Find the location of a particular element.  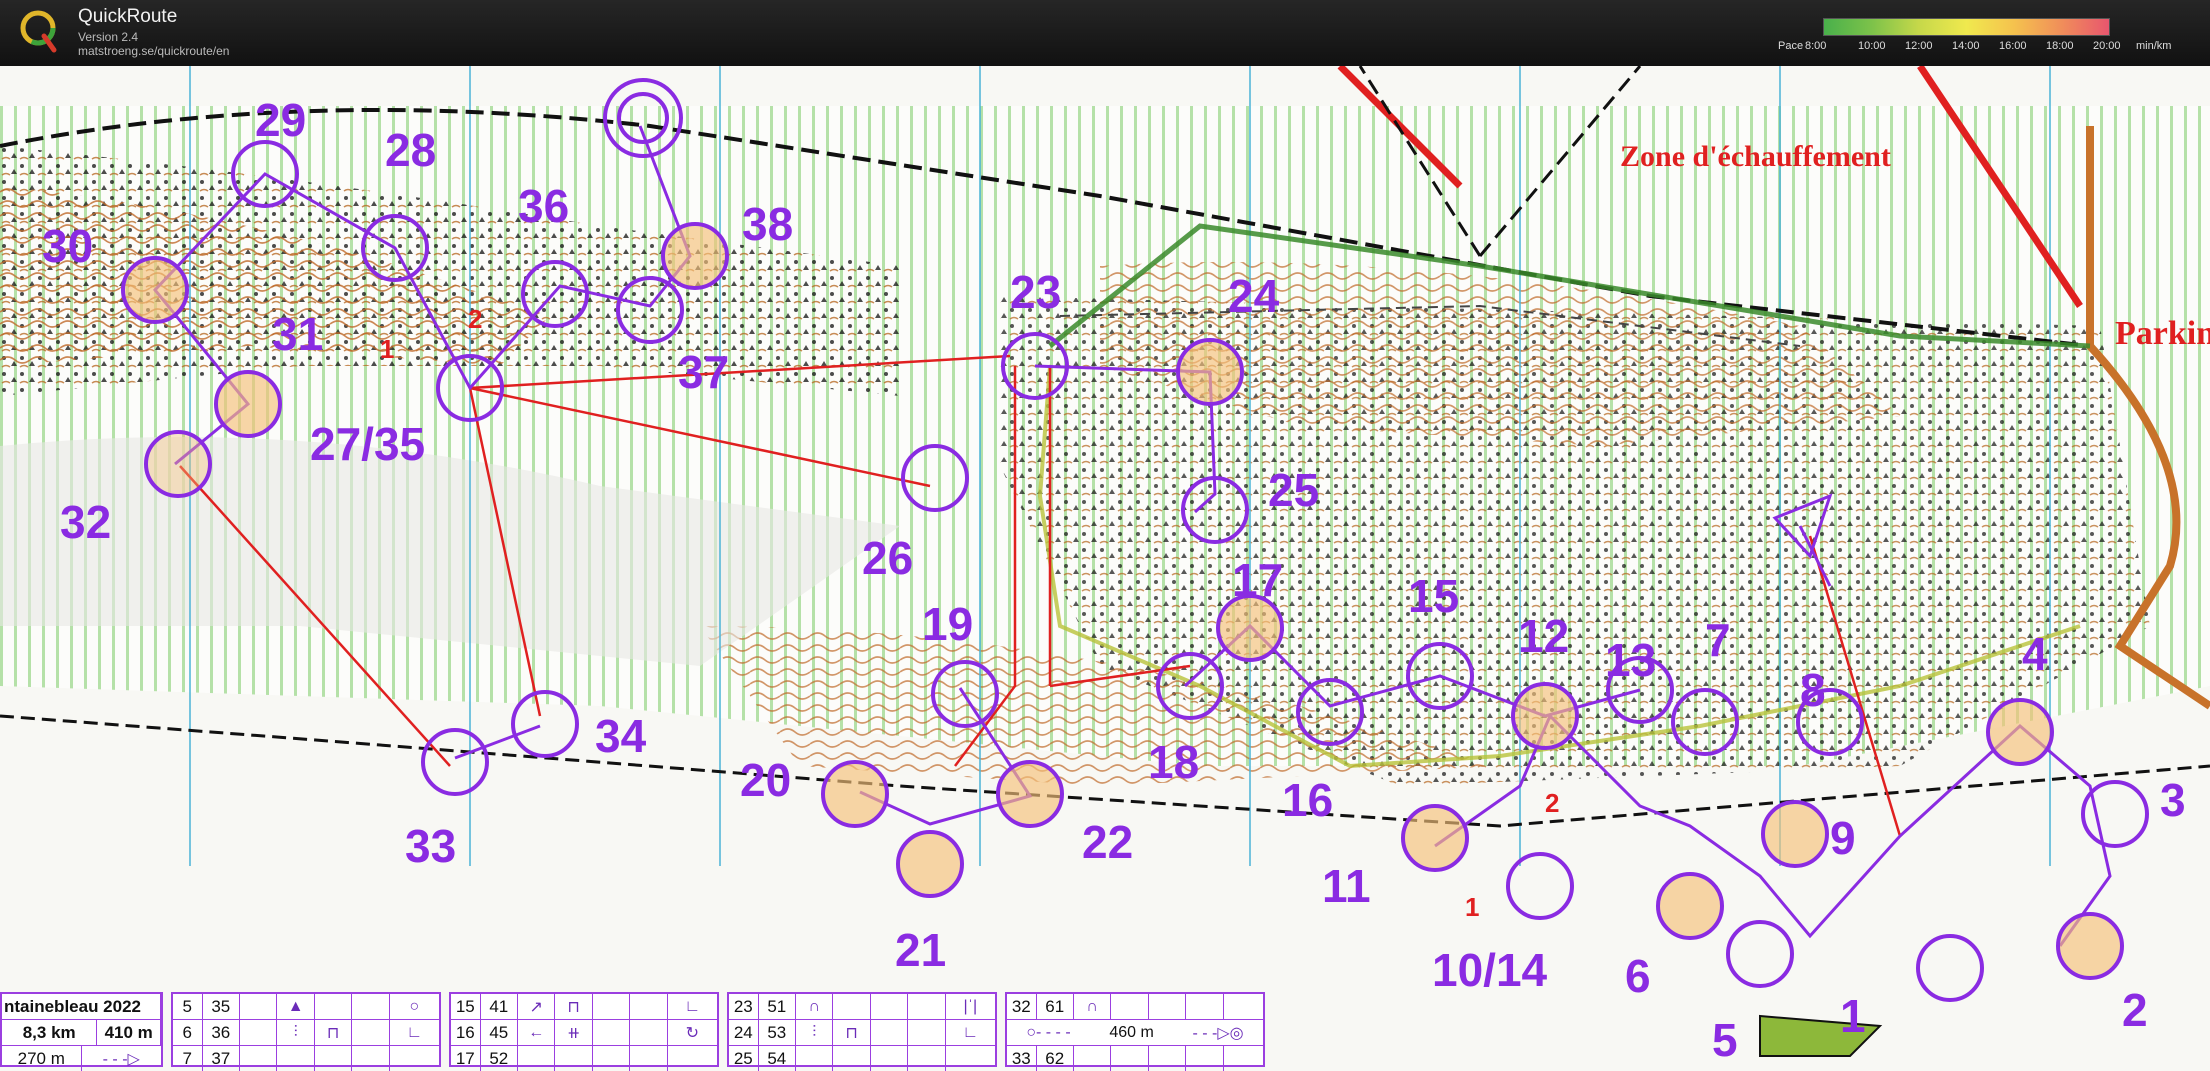

control-number: 6 is located at coordinates (1638, 976).